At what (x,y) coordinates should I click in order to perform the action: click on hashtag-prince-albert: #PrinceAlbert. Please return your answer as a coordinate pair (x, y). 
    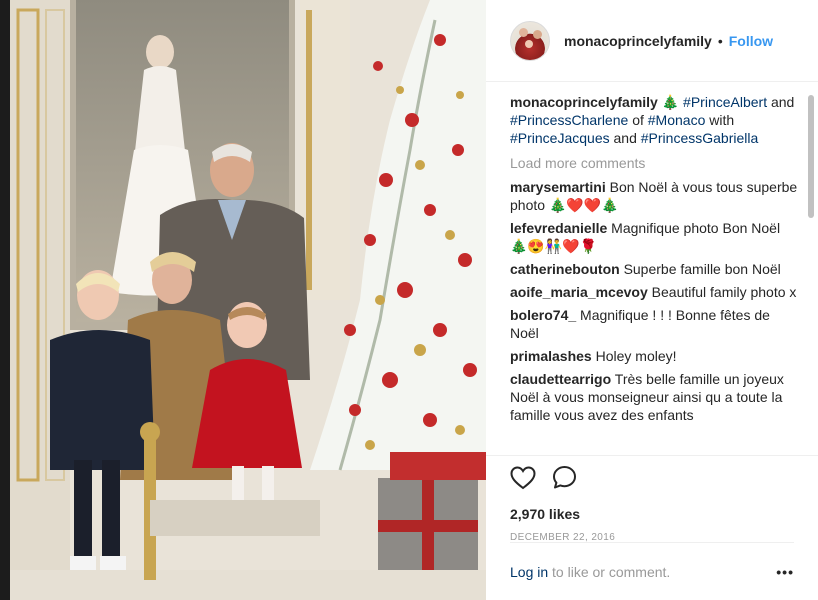
    Looking at the image, I should click on (725, 102).